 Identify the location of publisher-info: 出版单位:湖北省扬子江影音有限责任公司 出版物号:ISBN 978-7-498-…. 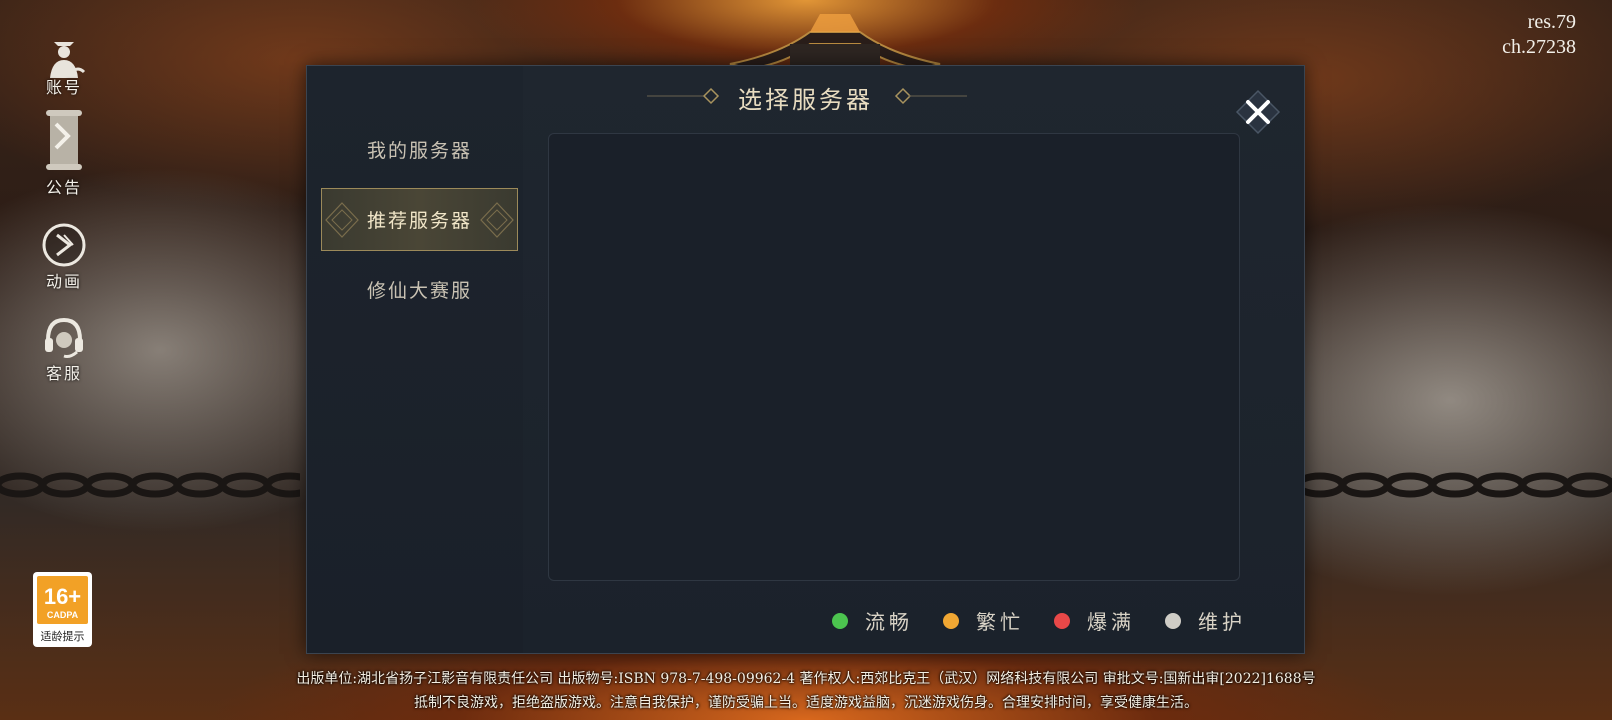
(806, 679).